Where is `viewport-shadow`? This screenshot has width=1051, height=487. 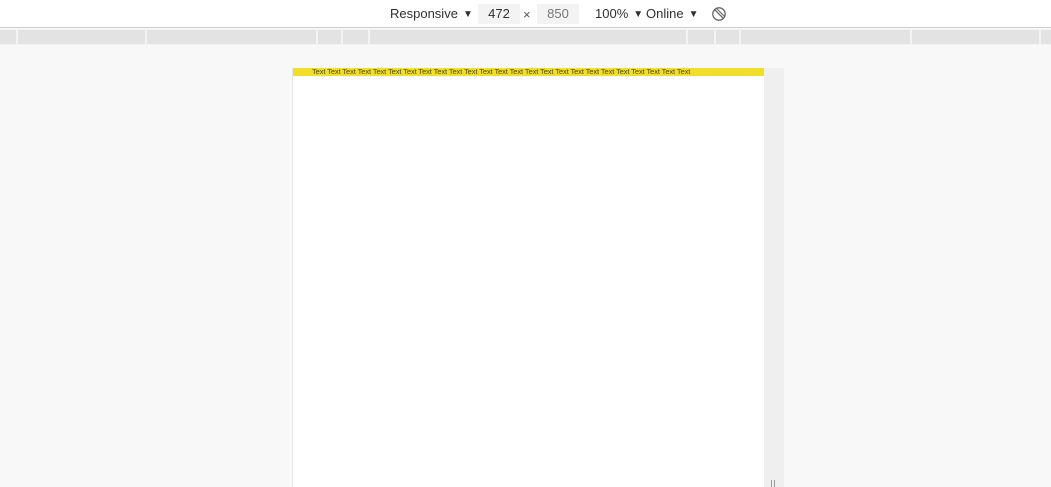
viewport-shadow is located at coordinates (774, 277).